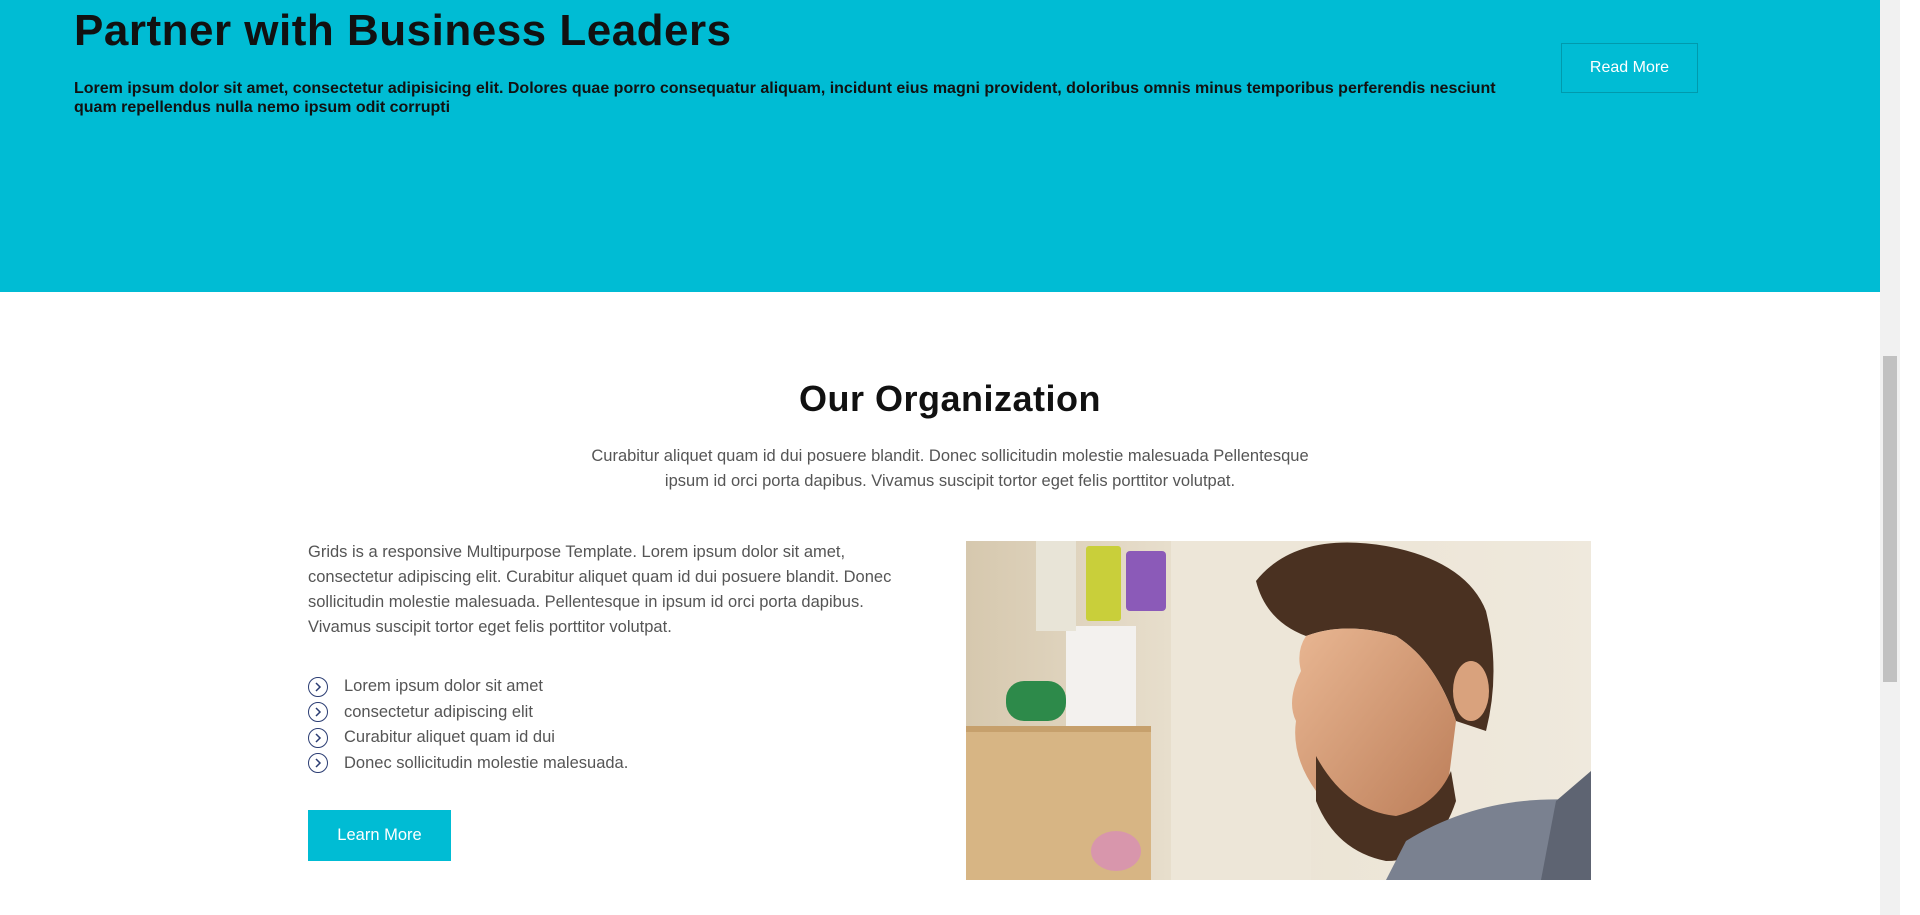 The image size is (1920, 915). What do you see at coordinates (443, 686) in the screenshot?
I see `list-item-text: Lorem ipsum dolor sit amet` at bounding box center [443, 686].